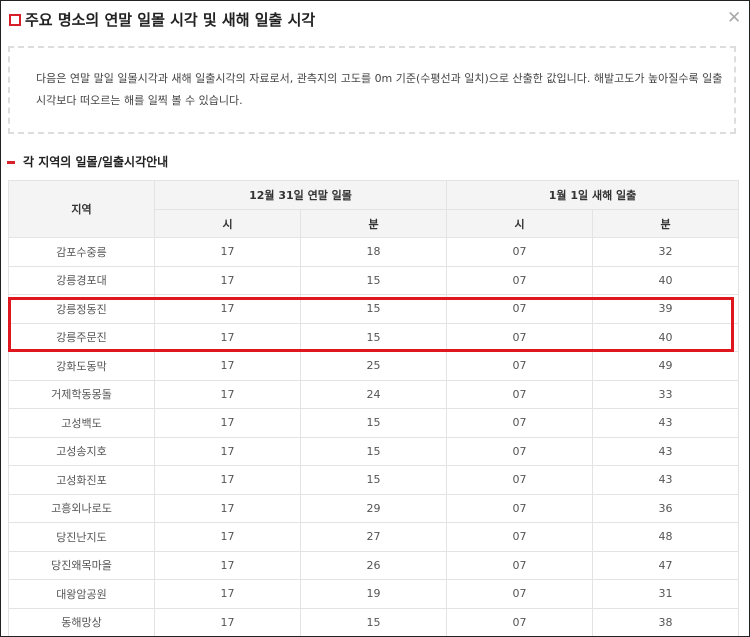 Image resolution: width=750 pixels, height=637 pixels. I want to click on header-sunrise-group: 1월 1일 새해 일출, so click(593, 195).